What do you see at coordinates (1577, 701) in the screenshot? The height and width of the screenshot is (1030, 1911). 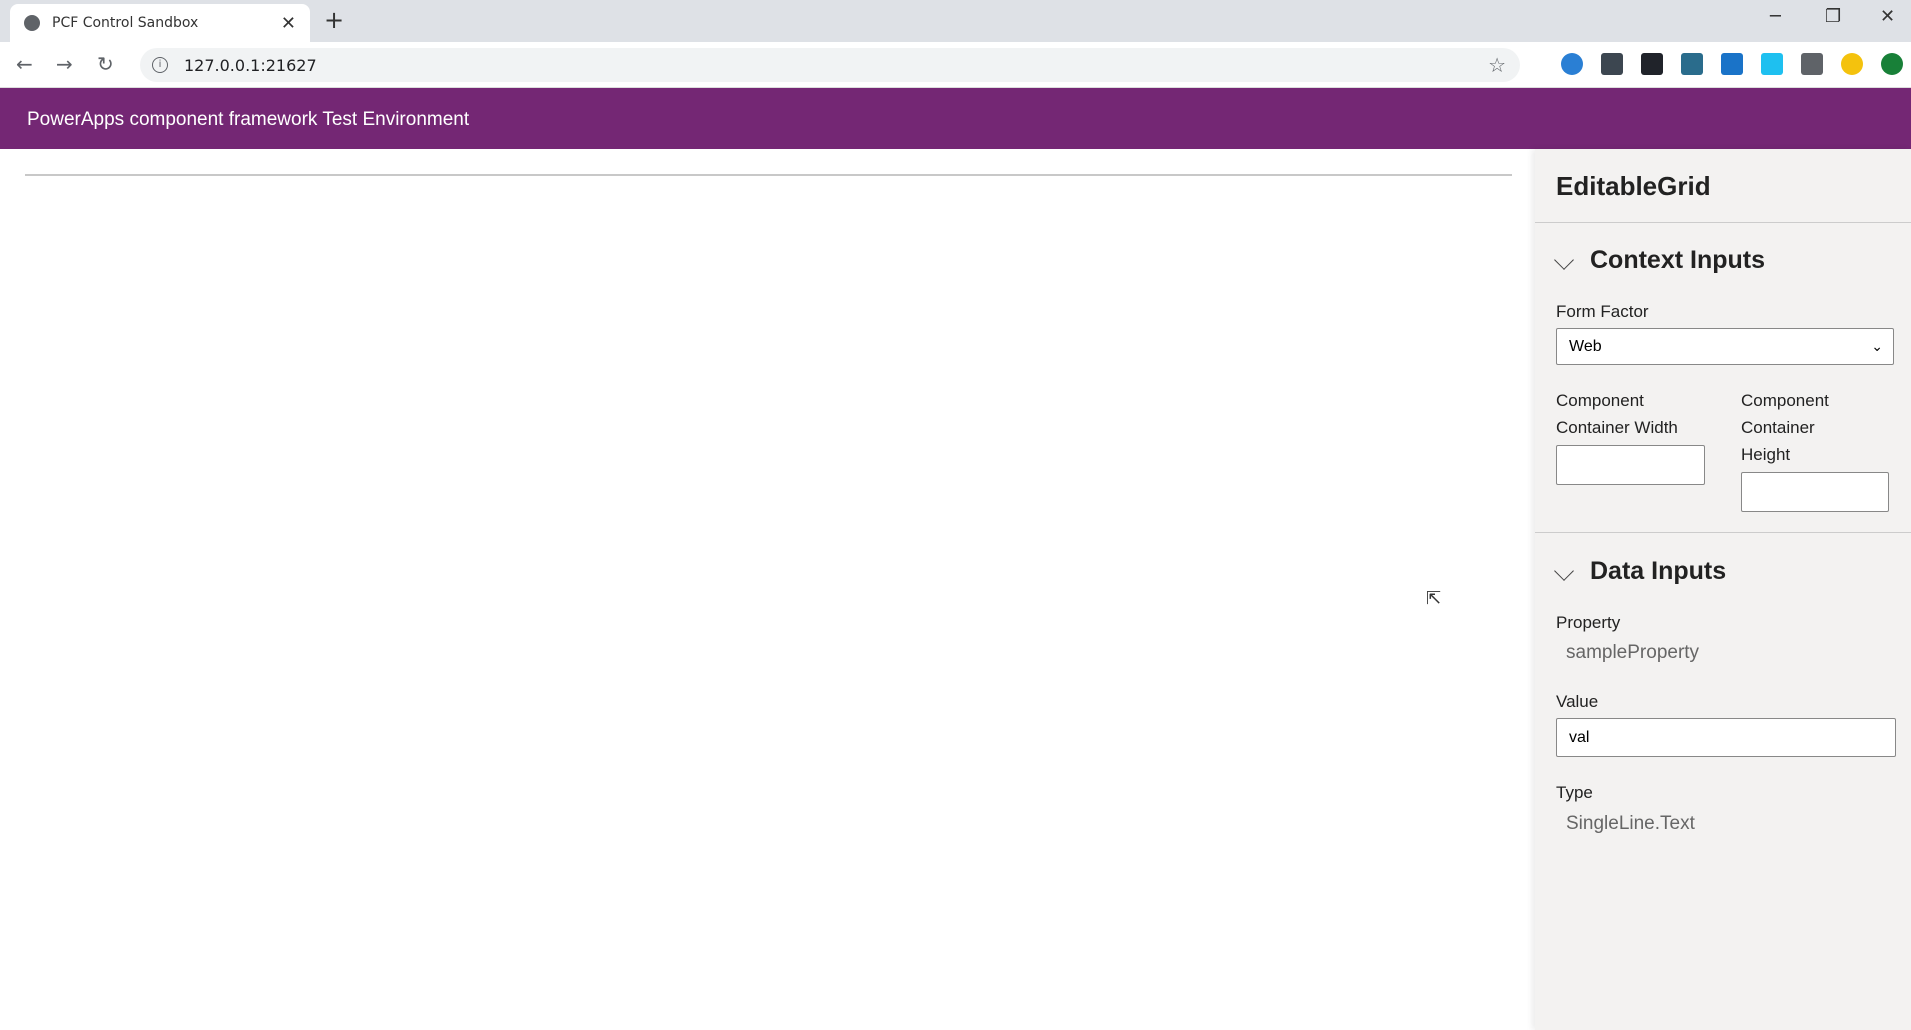 I see `value-label: Value` at bounding box center [1577, 701].